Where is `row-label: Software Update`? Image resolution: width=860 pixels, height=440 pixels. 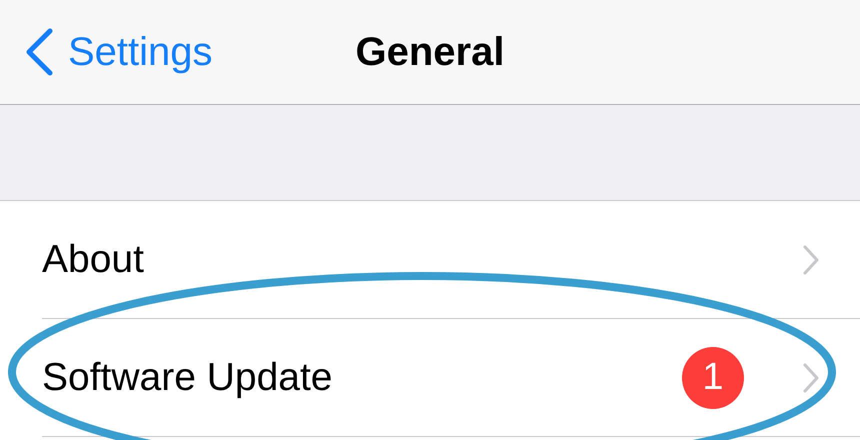 row-label: Software Update is located at coordinates (188, 378).